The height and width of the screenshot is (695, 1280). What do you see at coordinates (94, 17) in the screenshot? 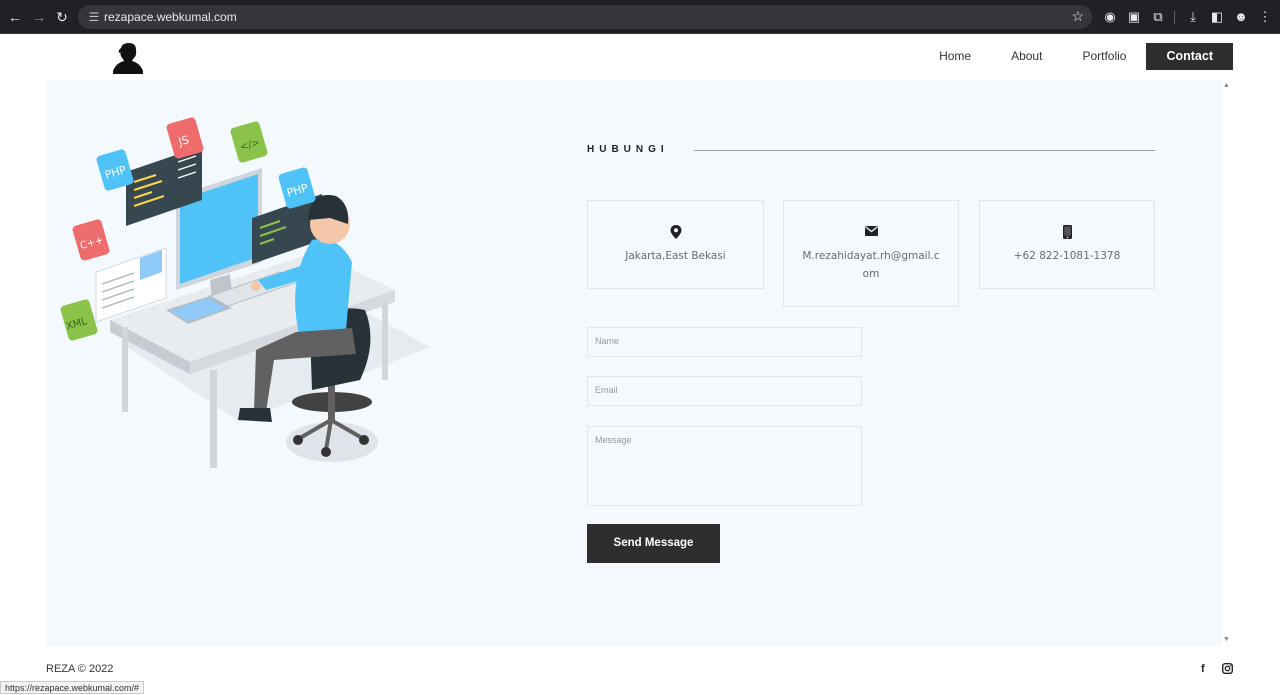
I see `site-info-icon: ☰` at bounding box center [94, 17].